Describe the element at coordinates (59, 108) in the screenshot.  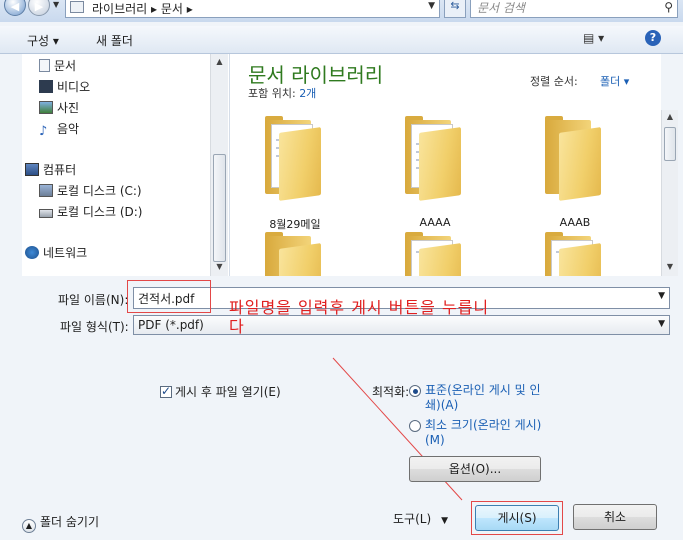
I see `nav-item-pictures: 사진` at that location.